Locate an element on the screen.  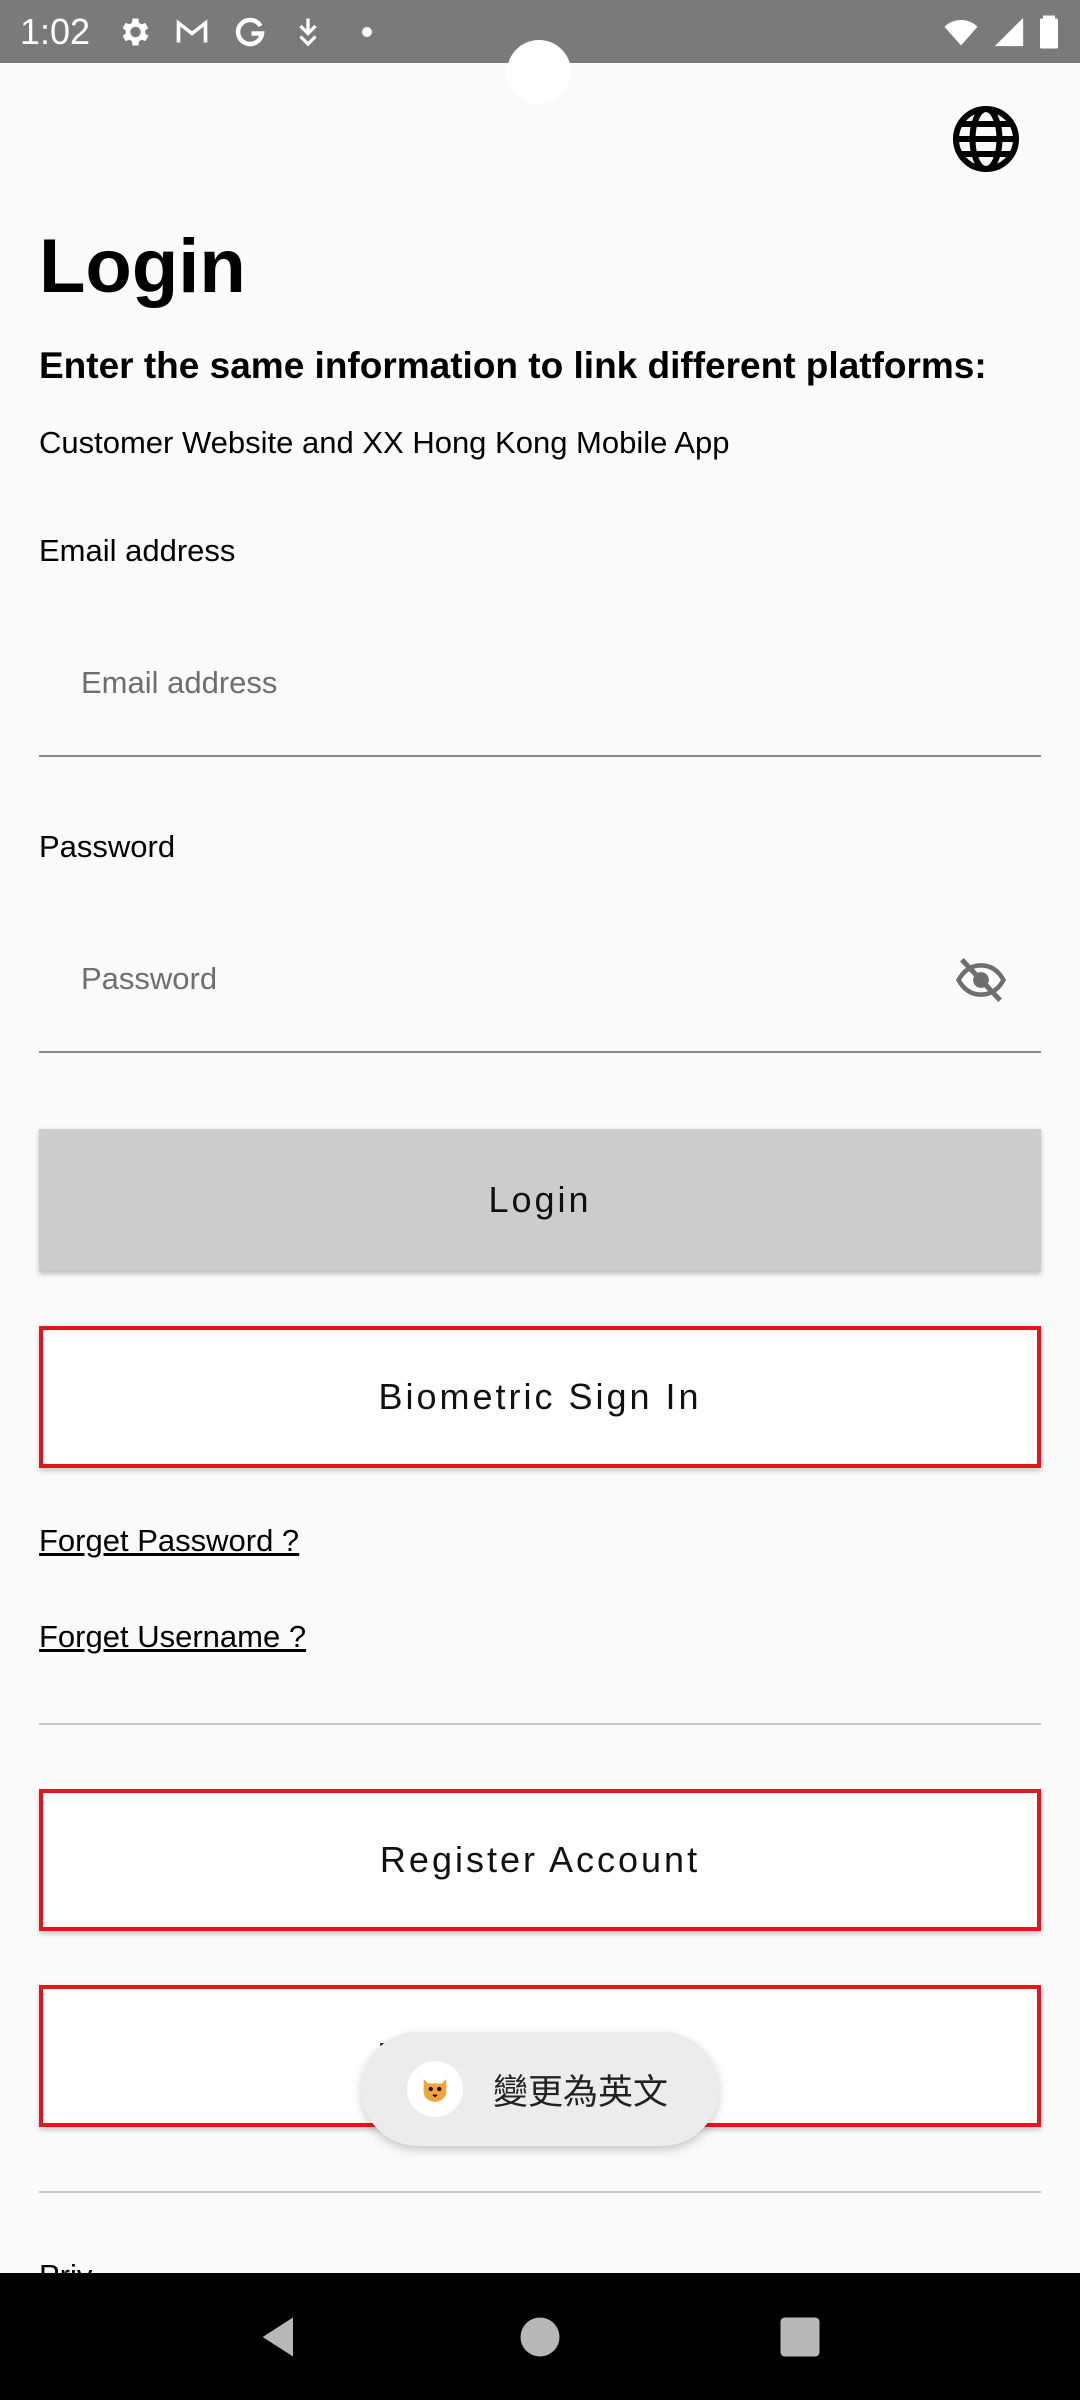
download-icon is located at coordinates (308, 32).